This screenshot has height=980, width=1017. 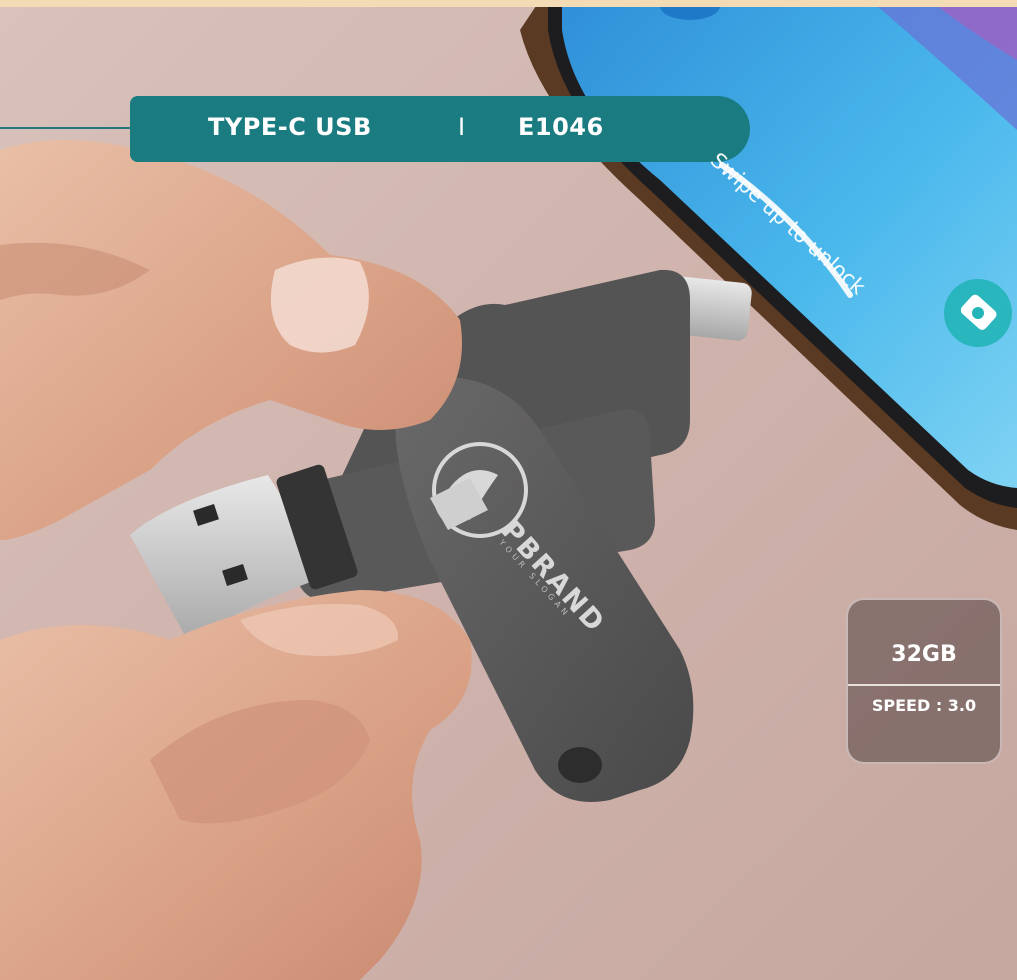 I want to click on top-accent-strip, so click(x=508, y=3).